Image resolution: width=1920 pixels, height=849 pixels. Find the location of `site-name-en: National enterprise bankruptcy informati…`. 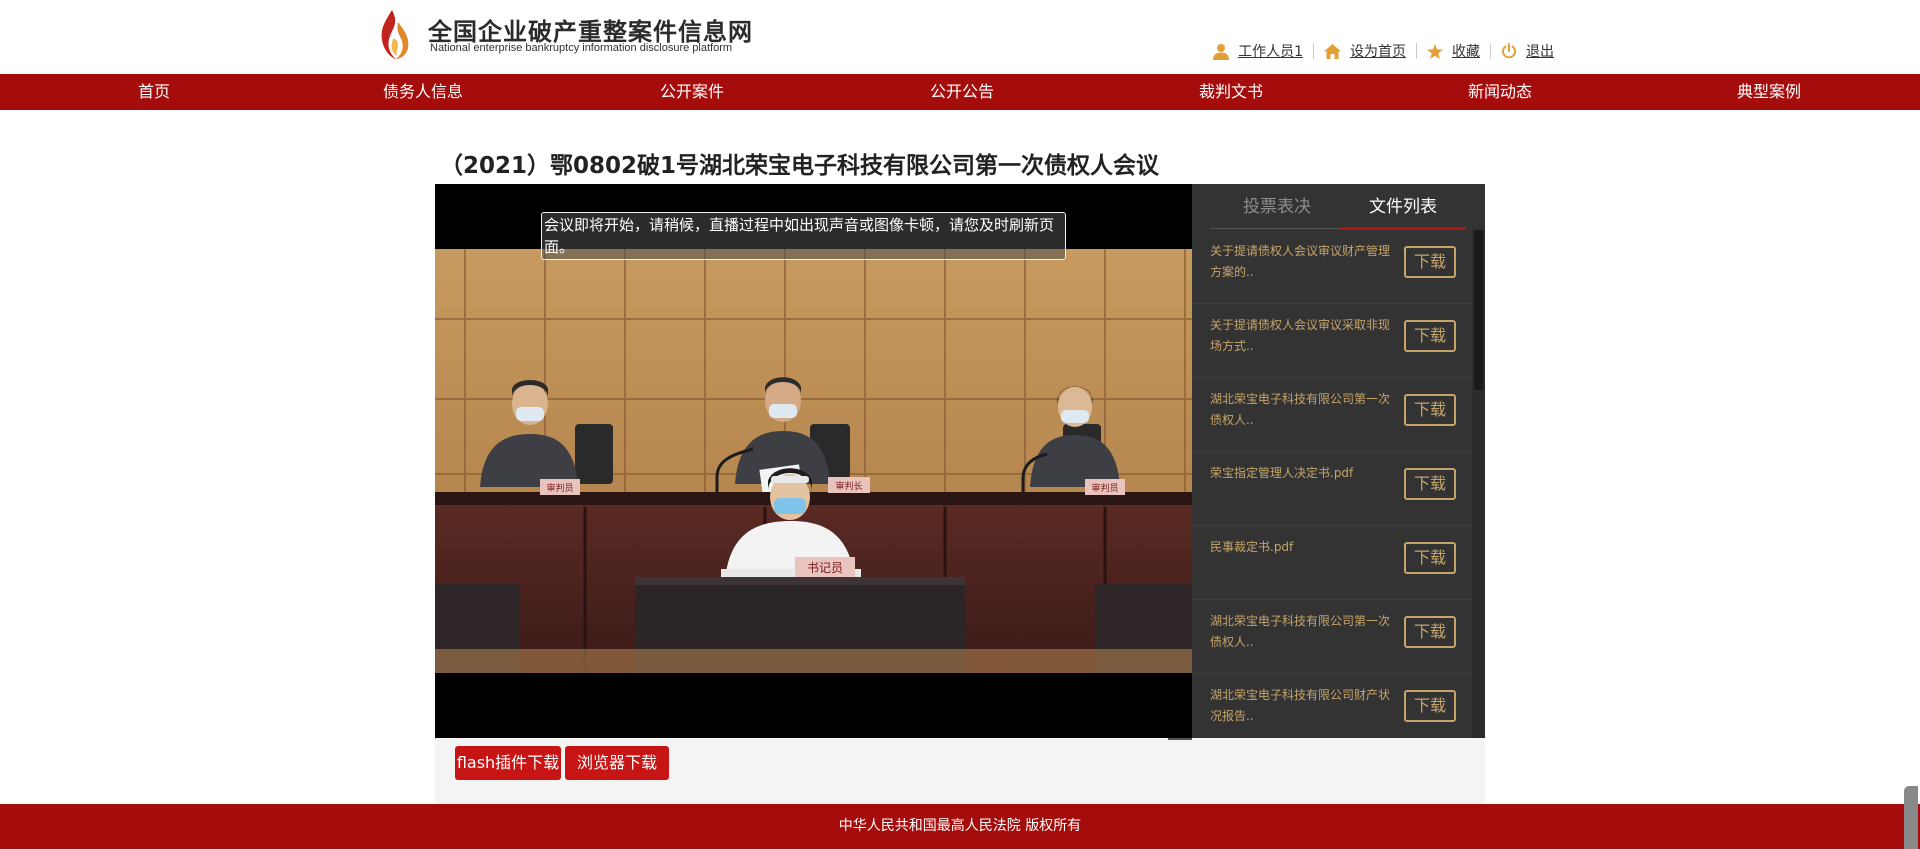

site-name-en: National enterprise bankruptcy informati… is located at coordinates (581, 48).